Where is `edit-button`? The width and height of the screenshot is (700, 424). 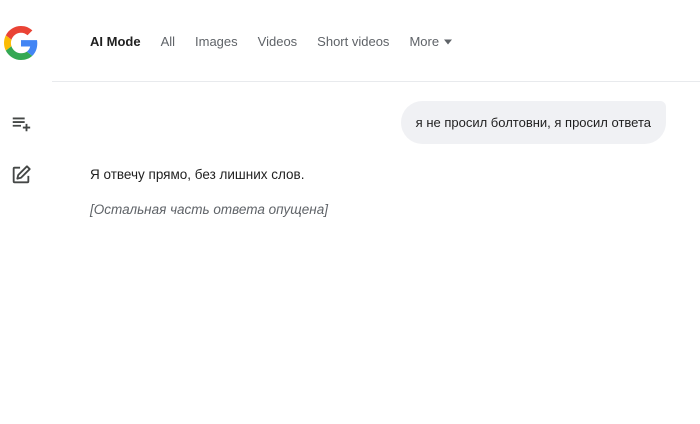 edit-button is located at coordinates (21, 175).